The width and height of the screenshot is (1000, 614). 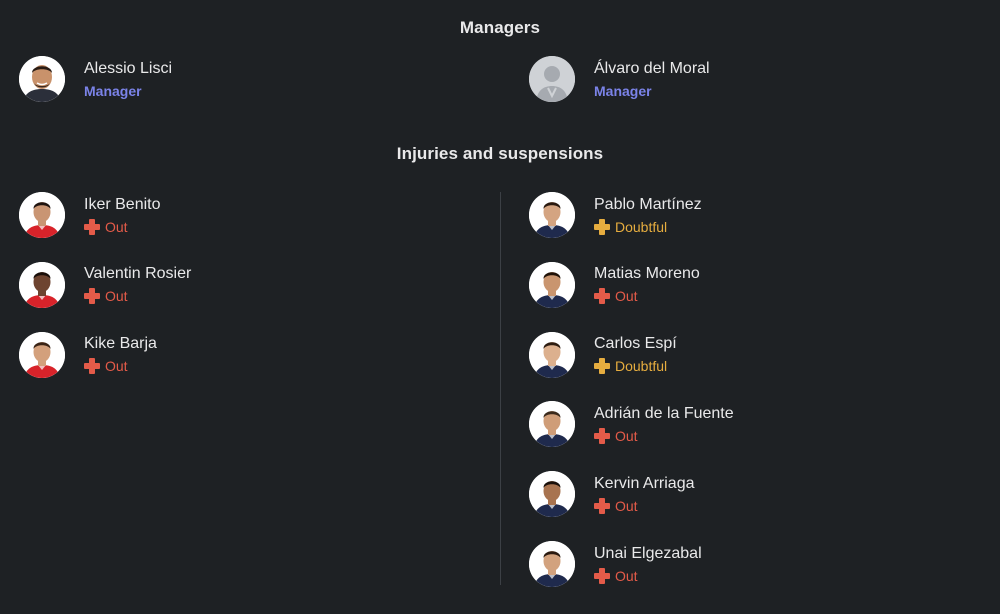 What do you see at coordinates (500, 153) in the screenshot?
I see `injuries-title: Injuries and suspensions` at bounding box center [500, 153].